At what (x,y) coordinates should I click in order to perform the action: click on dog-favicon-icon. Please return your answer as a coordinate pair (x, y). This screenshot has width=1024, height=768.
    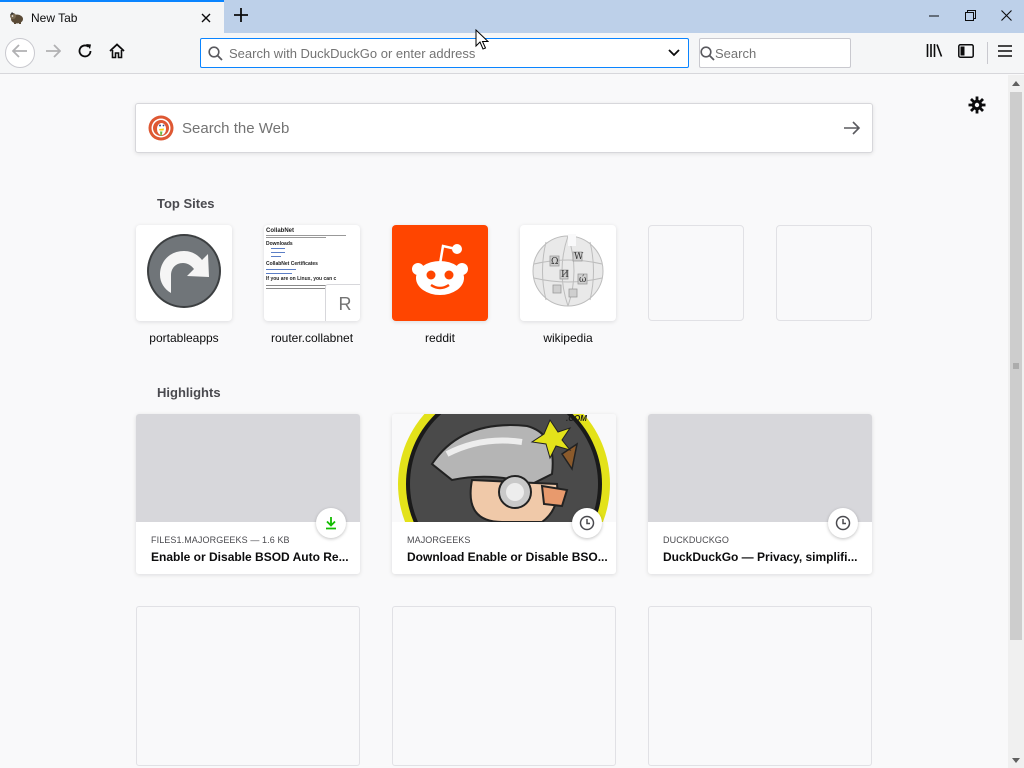
    Looking at the image, I should click on (17, 18).